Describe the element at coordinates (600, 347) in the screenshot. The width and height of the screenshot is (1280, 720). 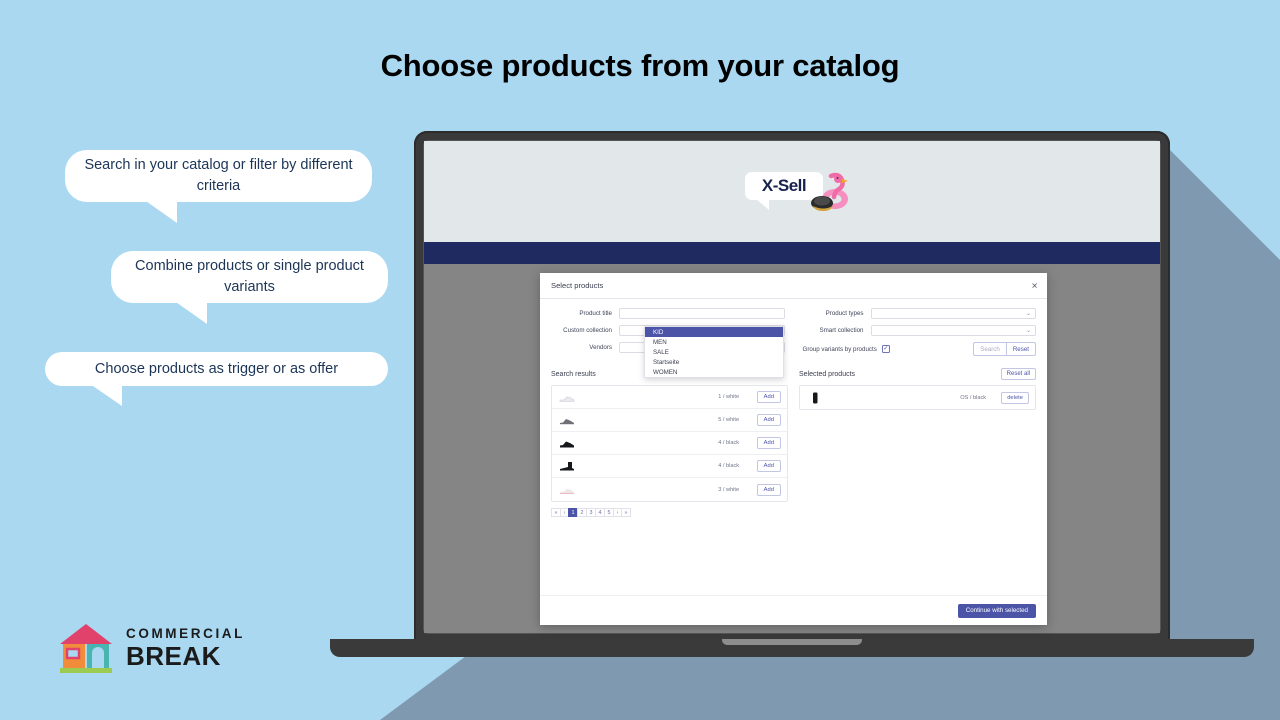
I see `filter-label: Vendors` at that location.